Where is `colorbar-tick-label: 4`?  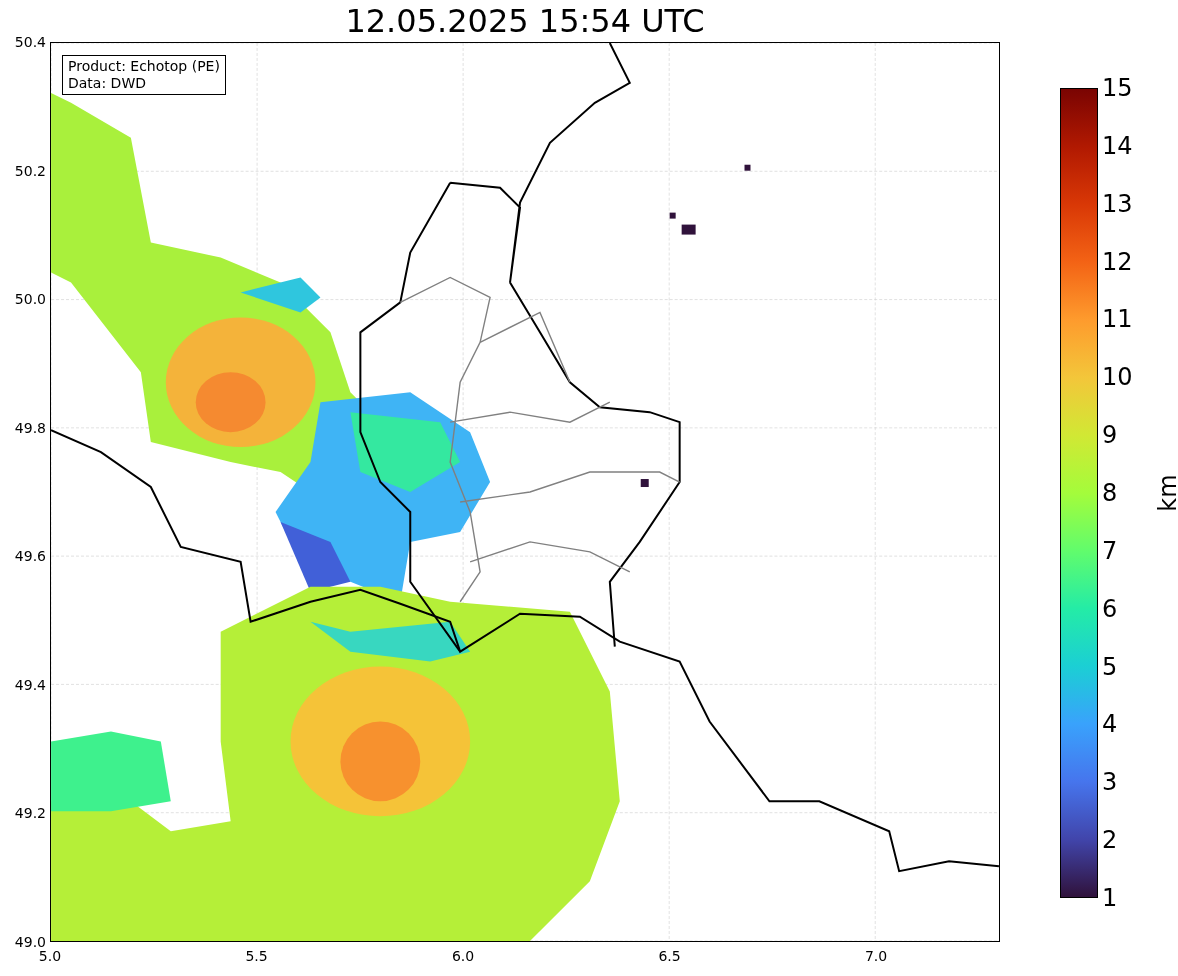 colorbar-tick-label: 4 is located at coordinates (1110, 724).